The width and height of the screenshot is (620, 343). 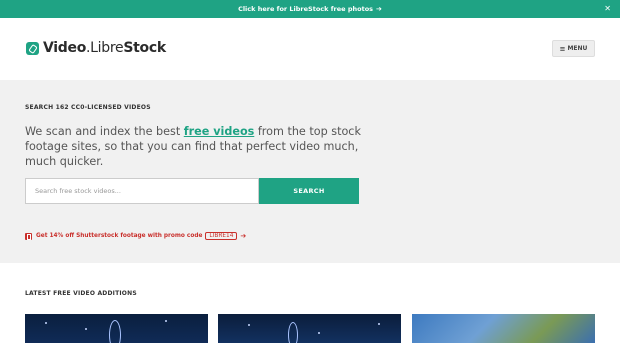 What do you see at coordinates (577, 48) in the screenshot?
I see `menu-label: MENU` at bounding box center [577, 48].